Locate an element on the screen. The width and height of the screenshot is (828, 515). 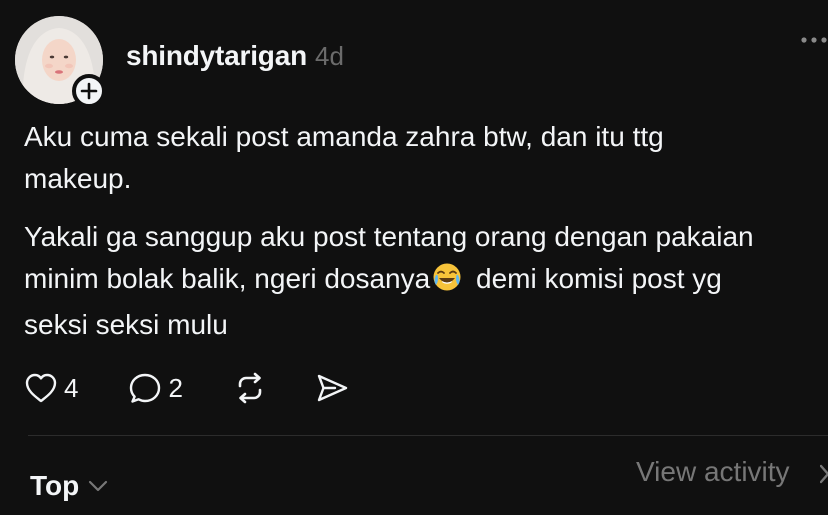
repost-icon is located at coordinates (250, 388).